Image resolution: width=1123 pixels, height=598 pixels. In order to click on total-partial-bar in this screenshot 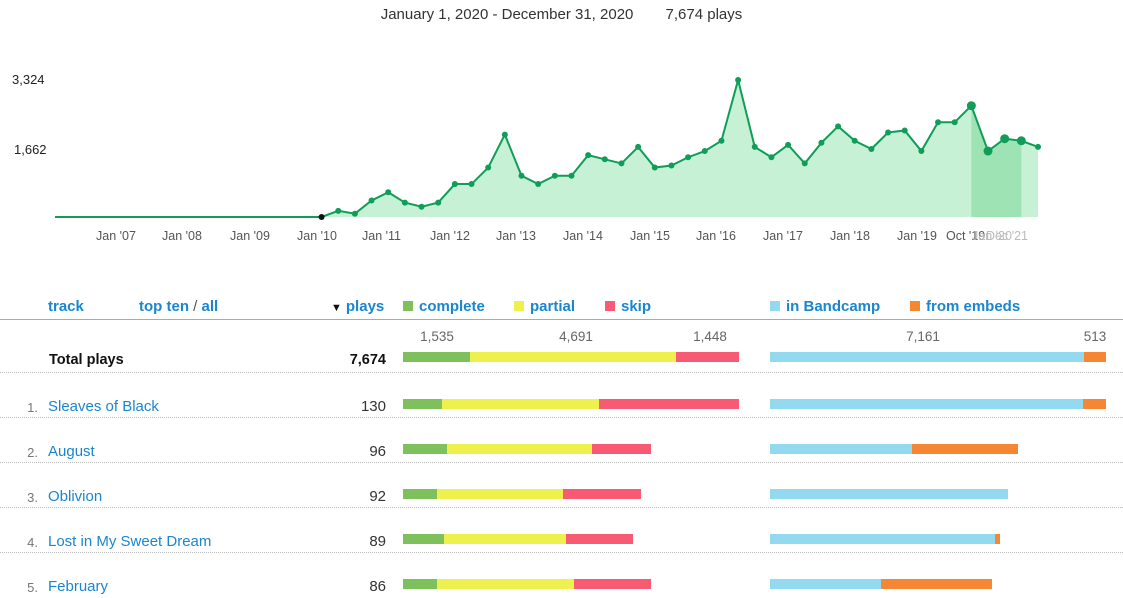, I will do `click(573, 357)`.